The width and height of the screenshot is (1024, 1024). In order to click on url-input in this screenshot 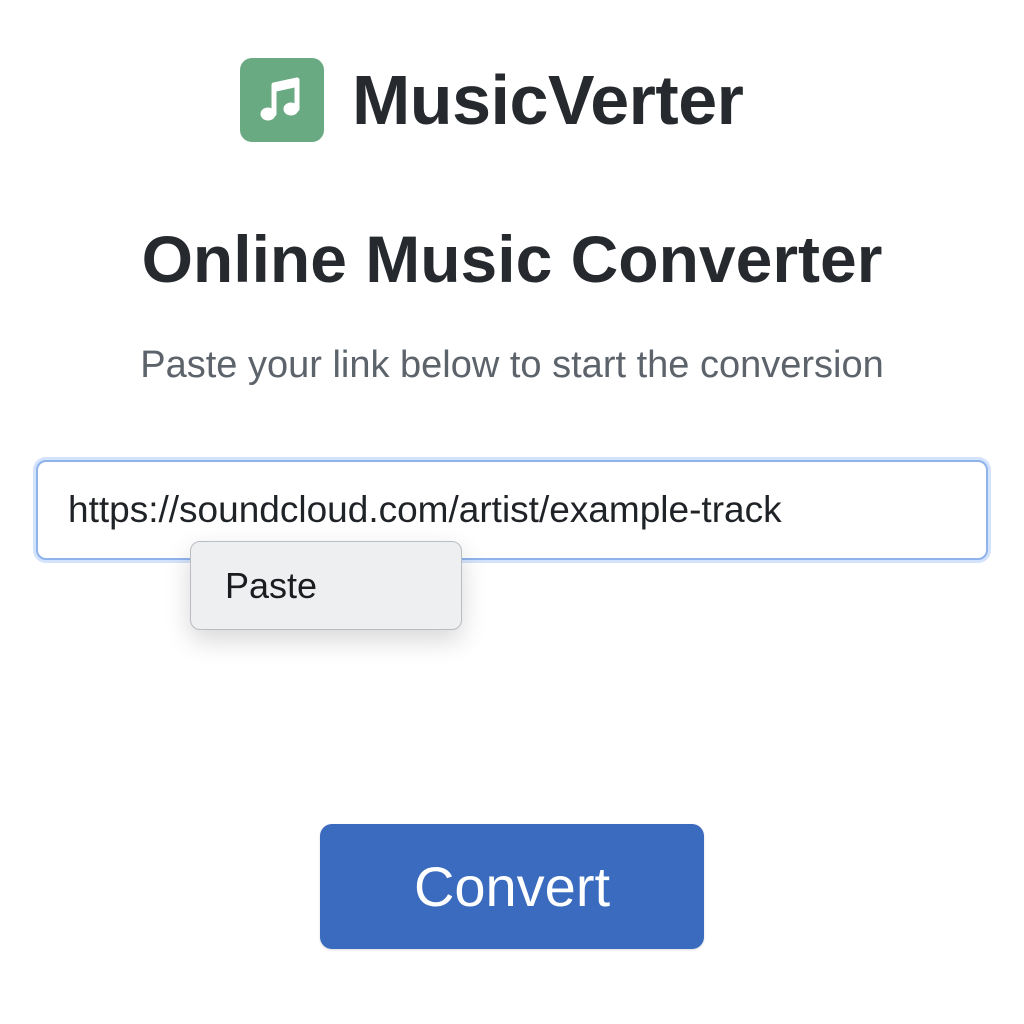, I will do `click(512, 510)`.